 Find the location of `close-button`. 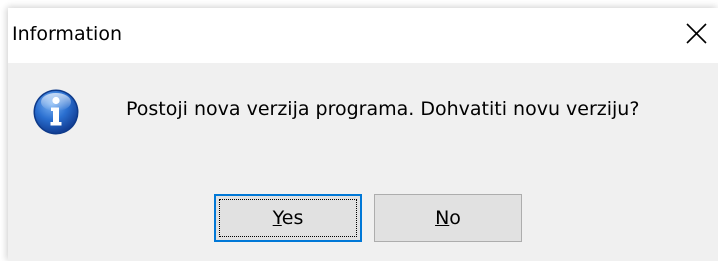

close-button is located at coordinates (697, 34).